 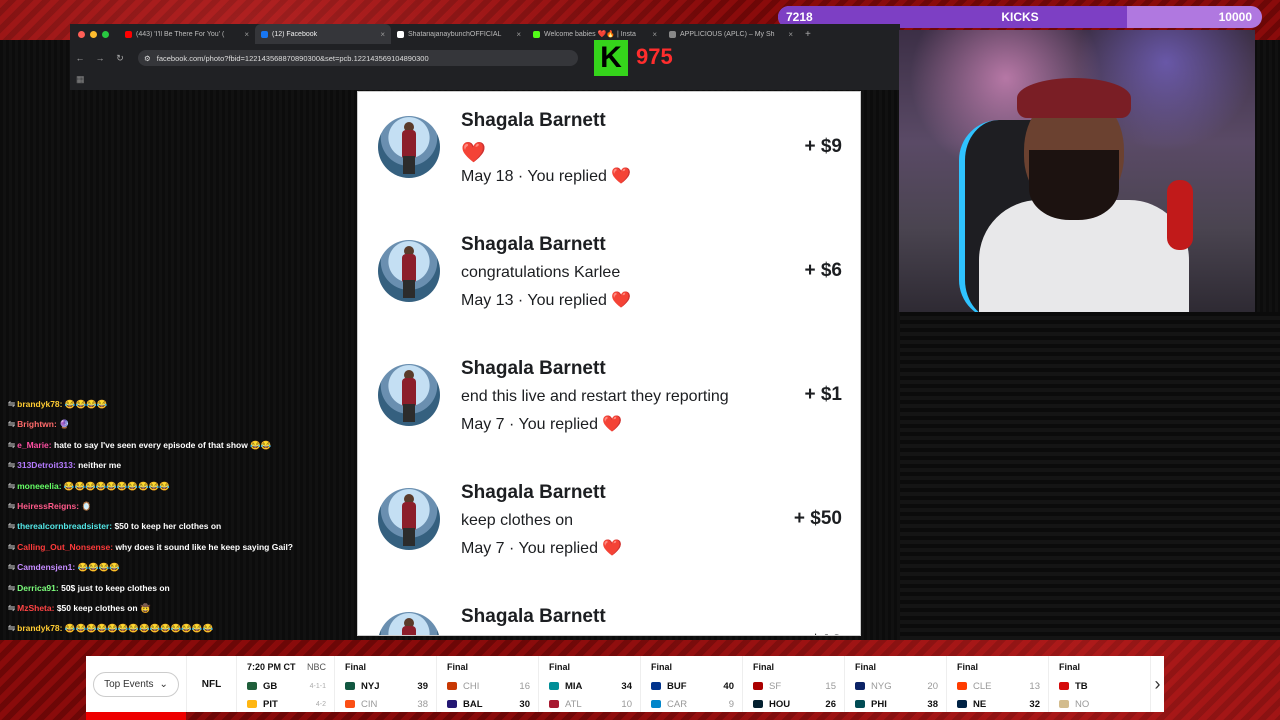 I want to click on browser-tab: (12) Facebook ×, so click(x=323, y=34).